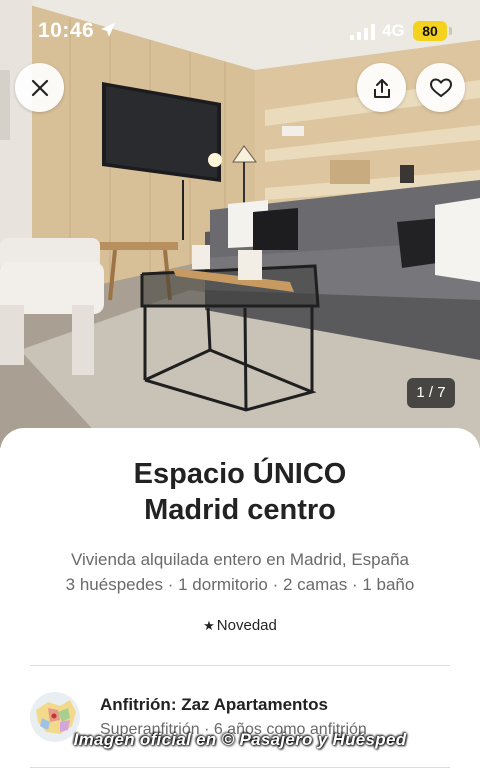 Image resolution: width=480 pixels, height=768 pixels. I want to click on heart-icon, so click(440, 87).